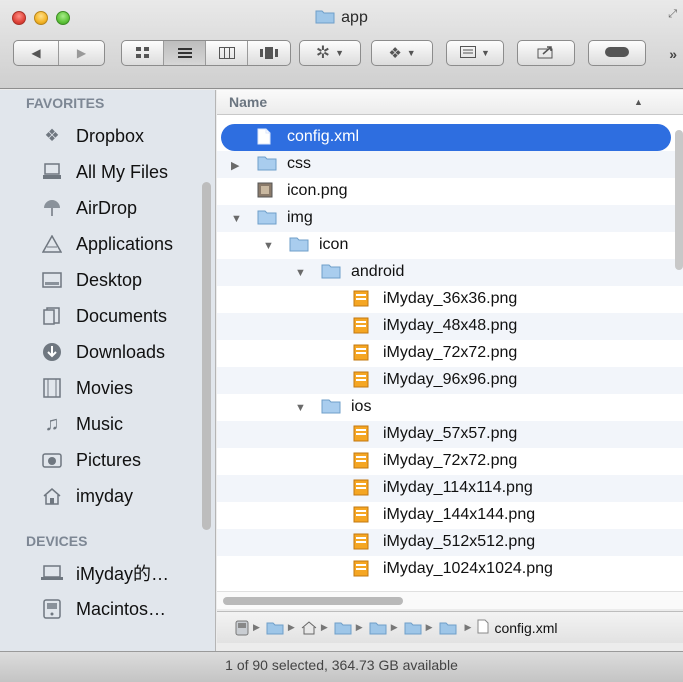  I want to click on file-name: iMyday_512x512.png, so click(459, 541).